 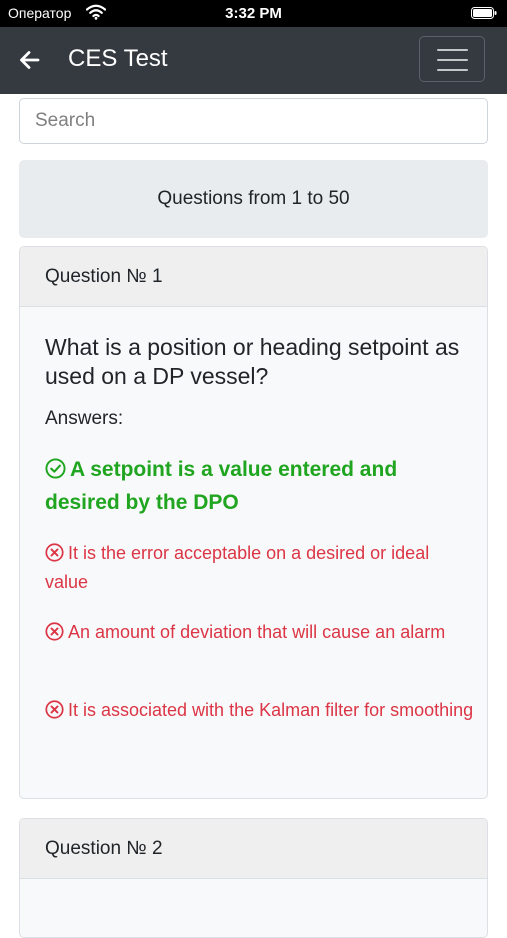 I want to click on answers-label: Answers:, so click(x=84, y=418).